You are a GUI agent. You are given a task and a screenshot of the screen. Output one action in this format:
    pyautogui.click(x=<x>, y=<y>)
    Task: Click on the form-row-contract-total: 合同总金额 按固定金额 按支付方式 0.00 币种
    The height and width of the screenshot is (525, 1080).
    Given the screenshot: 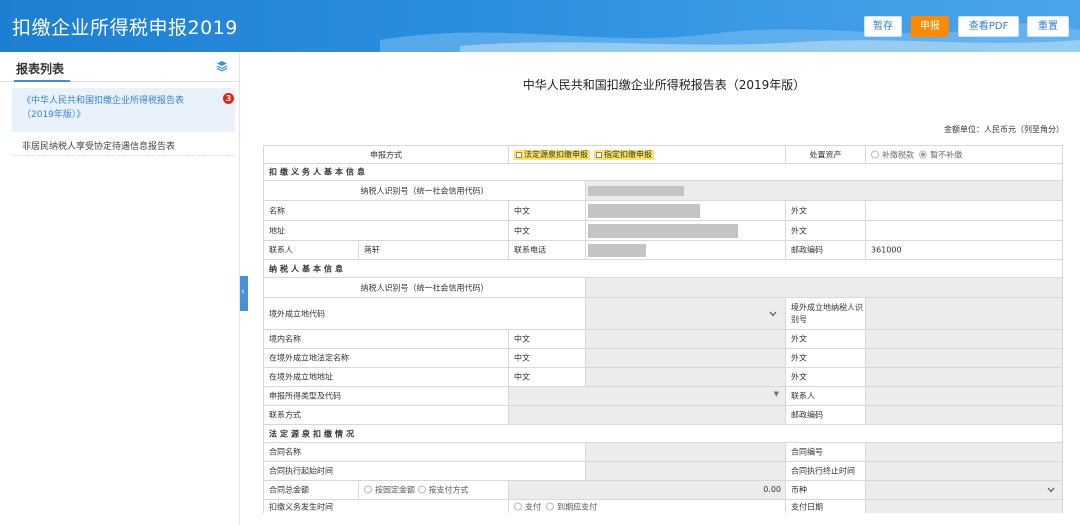 What is the action you would take?
    pyautogui.click(x=663, y=489)
    